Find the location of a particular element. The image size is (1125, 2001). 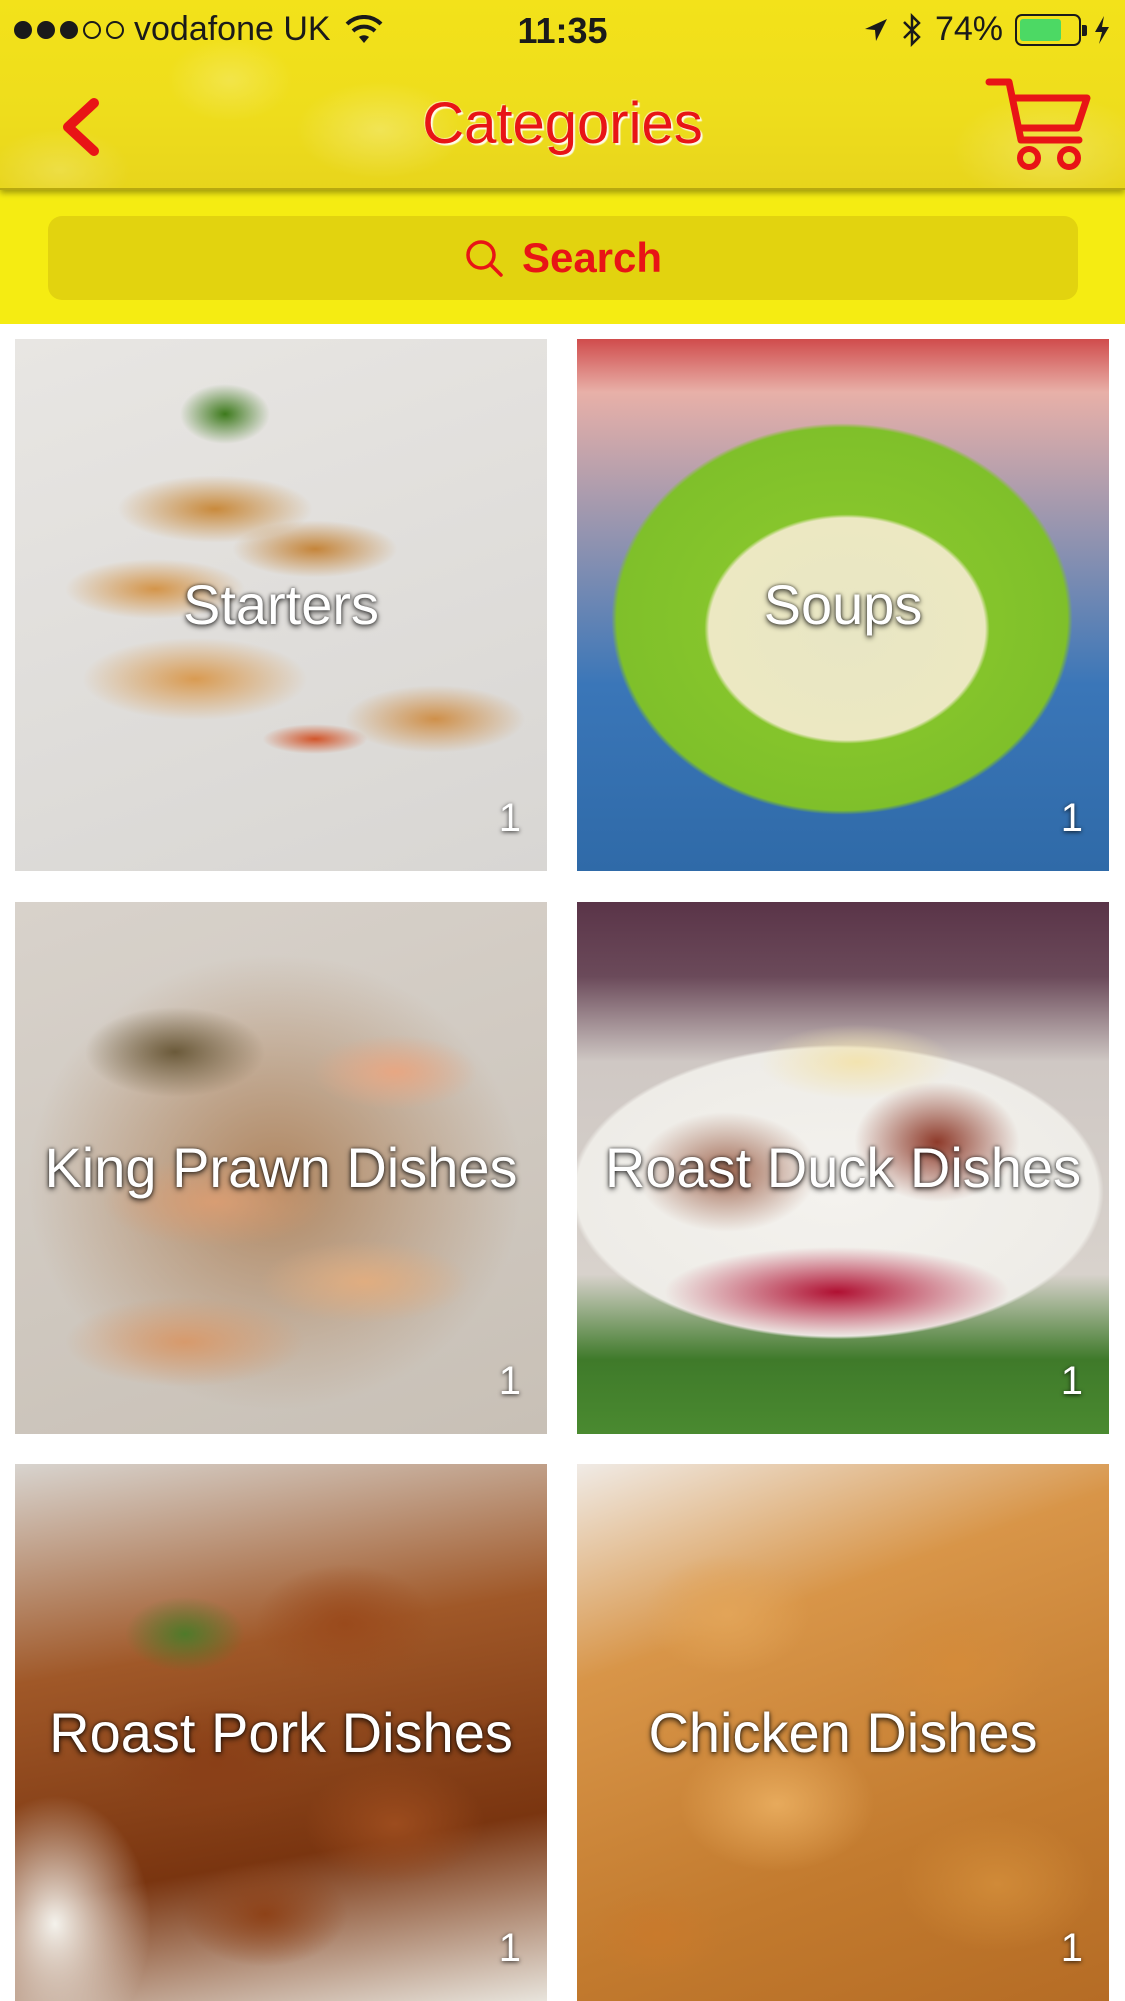

search-placeholder: Search is located at coordinates (592, 257).